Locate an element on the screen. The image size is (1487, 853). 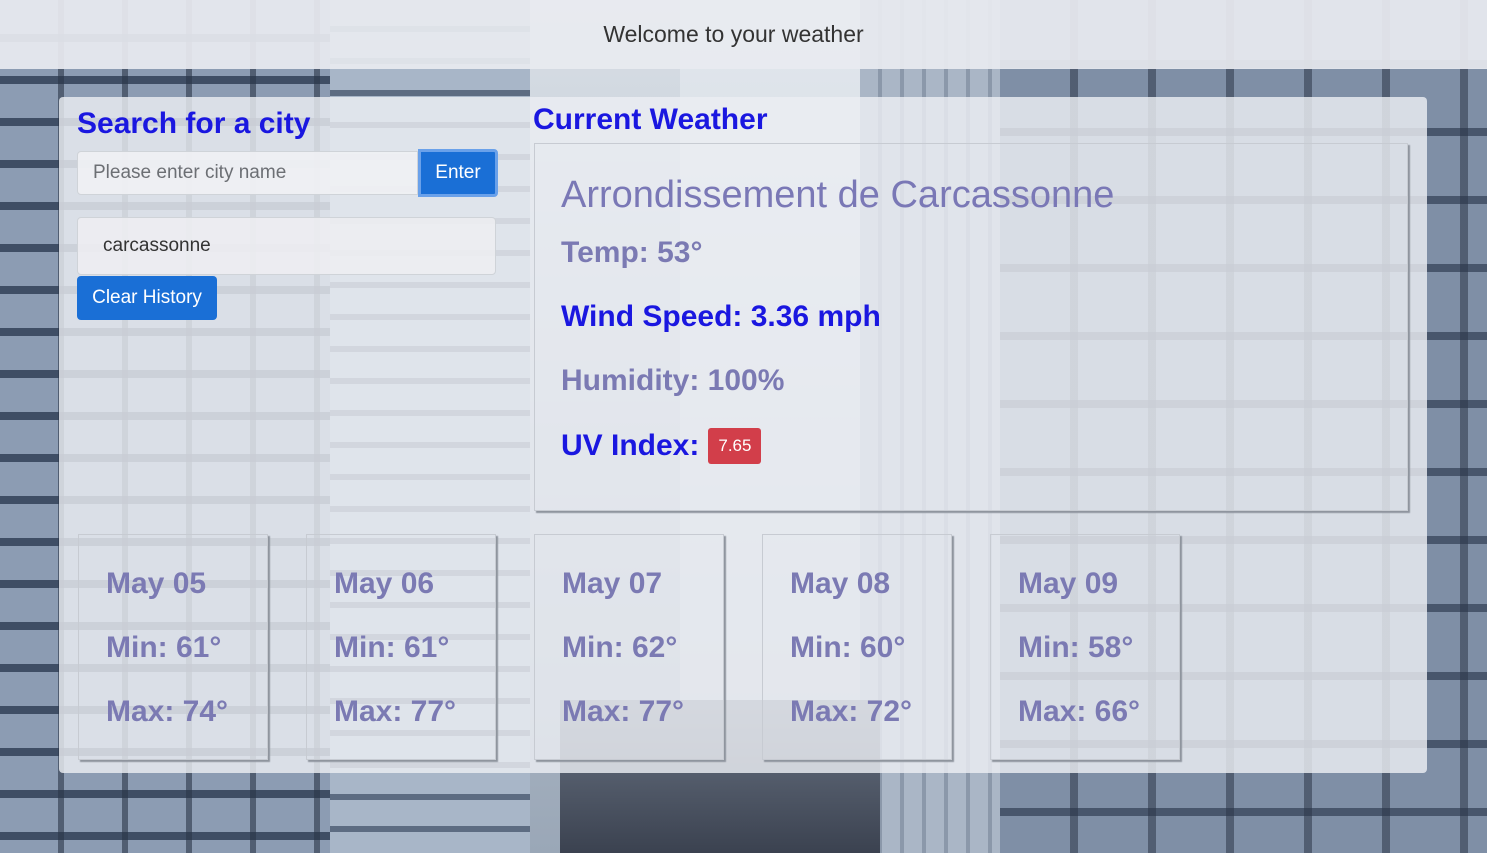
forecast-card: May 05 Min: 61° Max: 74° is located at coordinates (173, 647).